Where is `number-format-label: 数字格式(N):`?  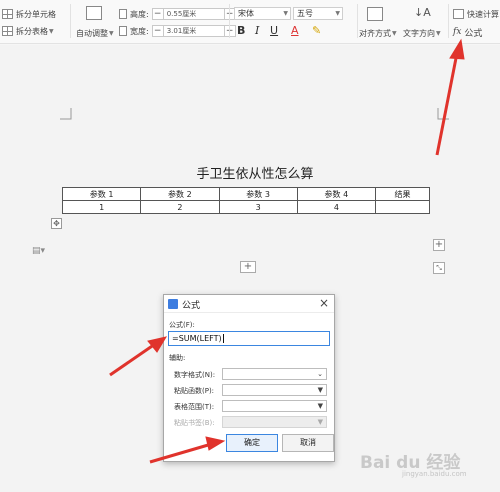 number-format-label: 数字格式(N): is located at coordinates (195, 375).